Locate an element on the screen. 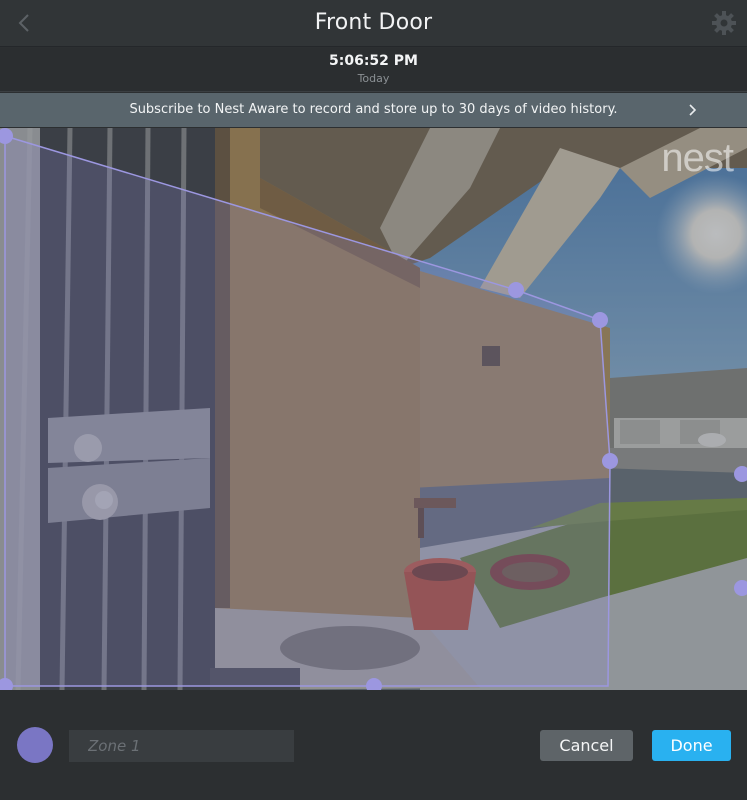 Image resolution: width=747 pixels, height=800 pixels. zone-editor-footer: Cancel Done is located at coordinates (373, 745).